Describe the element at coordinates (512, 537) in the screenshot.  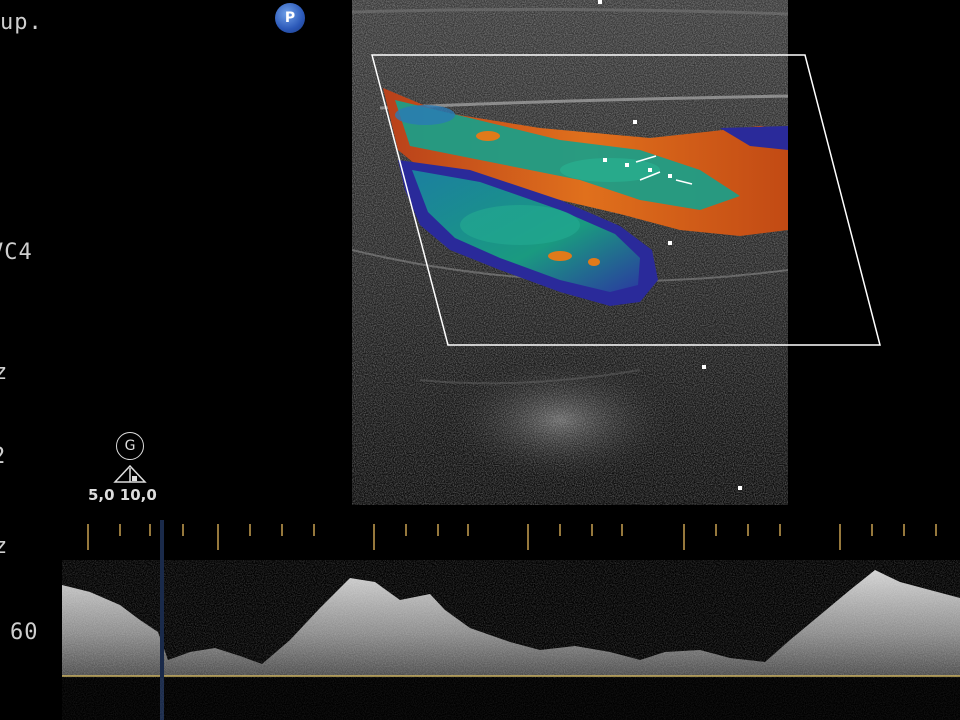
I see `time-ticks` at that location.